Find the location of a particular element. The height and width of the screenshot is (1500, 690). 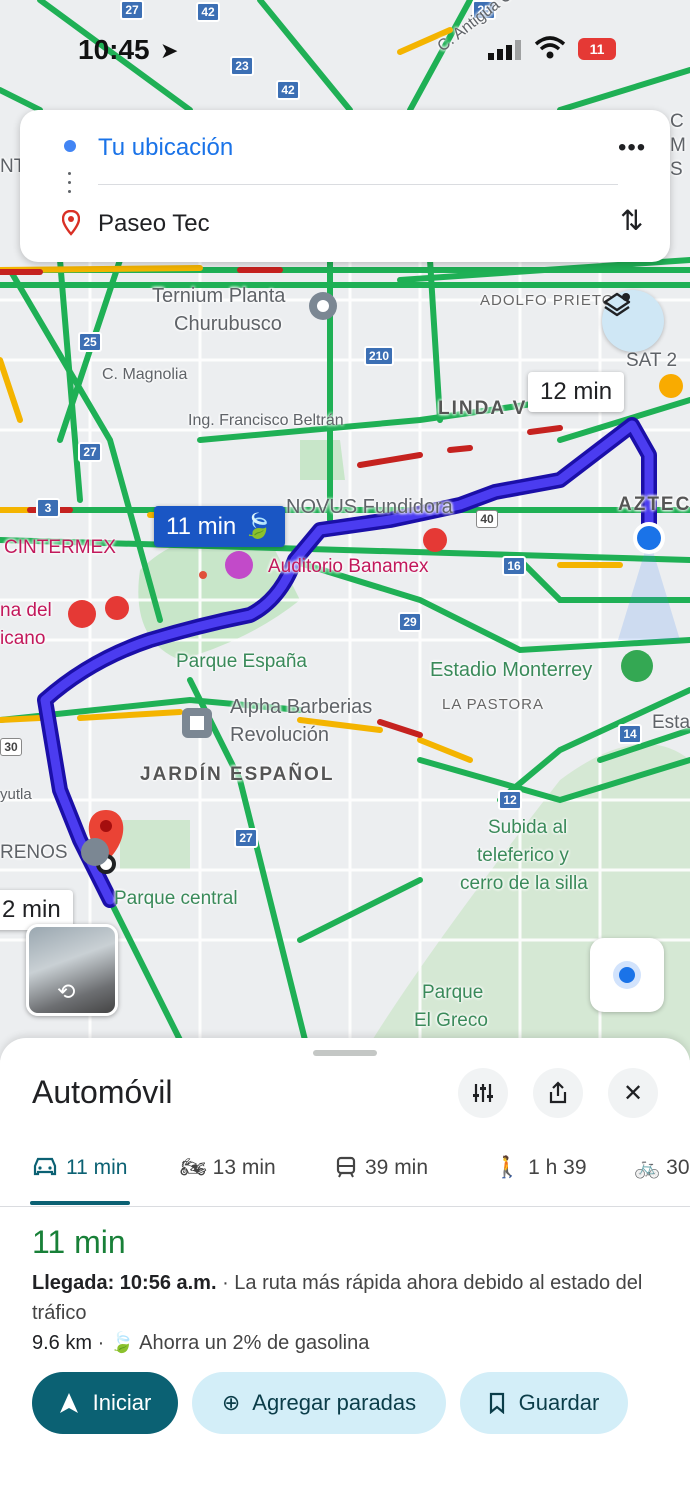

close-button: ✕ is located at coordinates (633, 1093).